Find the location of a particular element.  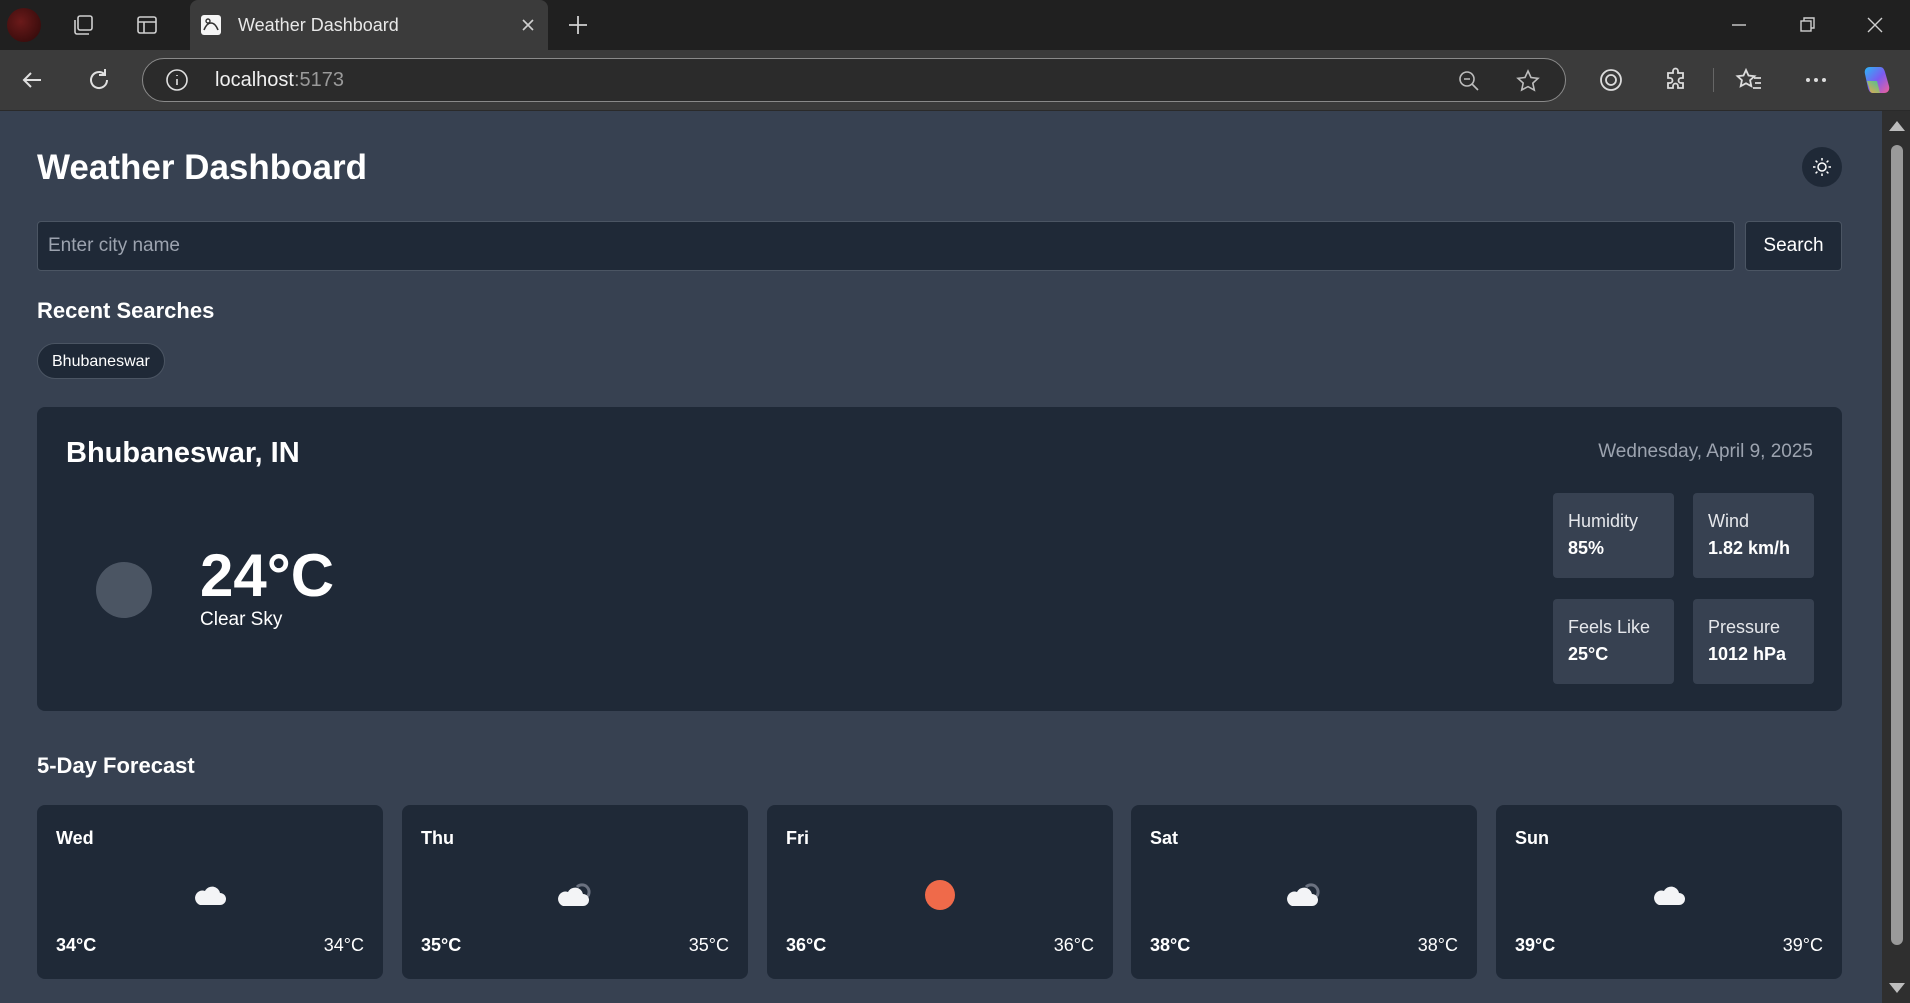

current-temperature: 24°C is located at coordinates (267, 575).